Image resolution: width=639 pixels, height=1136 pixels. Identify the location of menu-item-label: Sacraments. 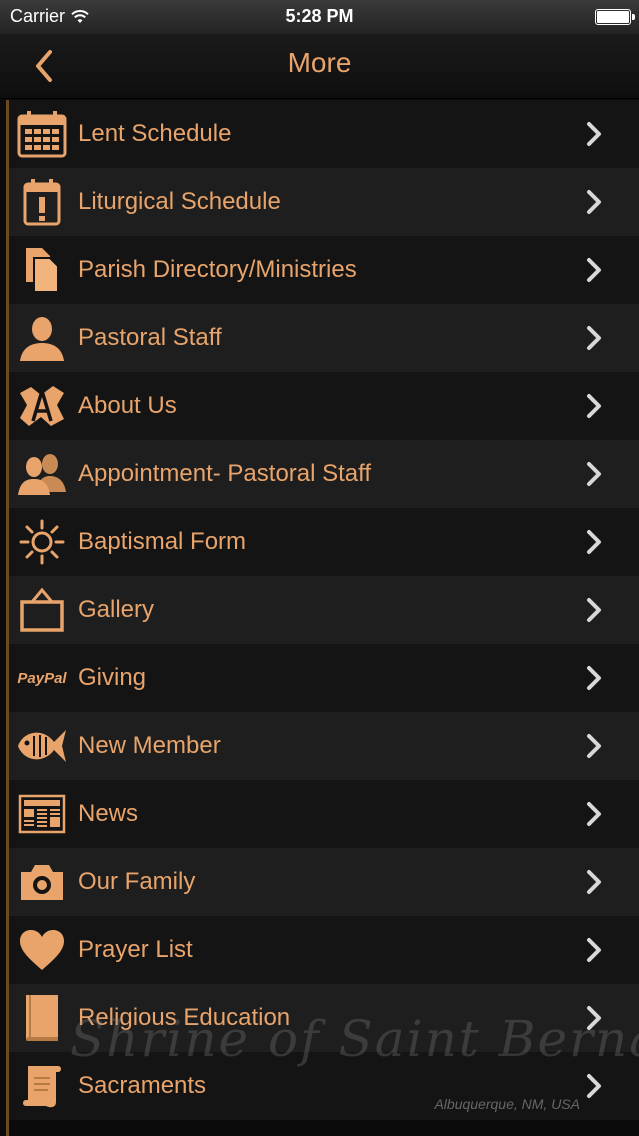
(142, 1085).